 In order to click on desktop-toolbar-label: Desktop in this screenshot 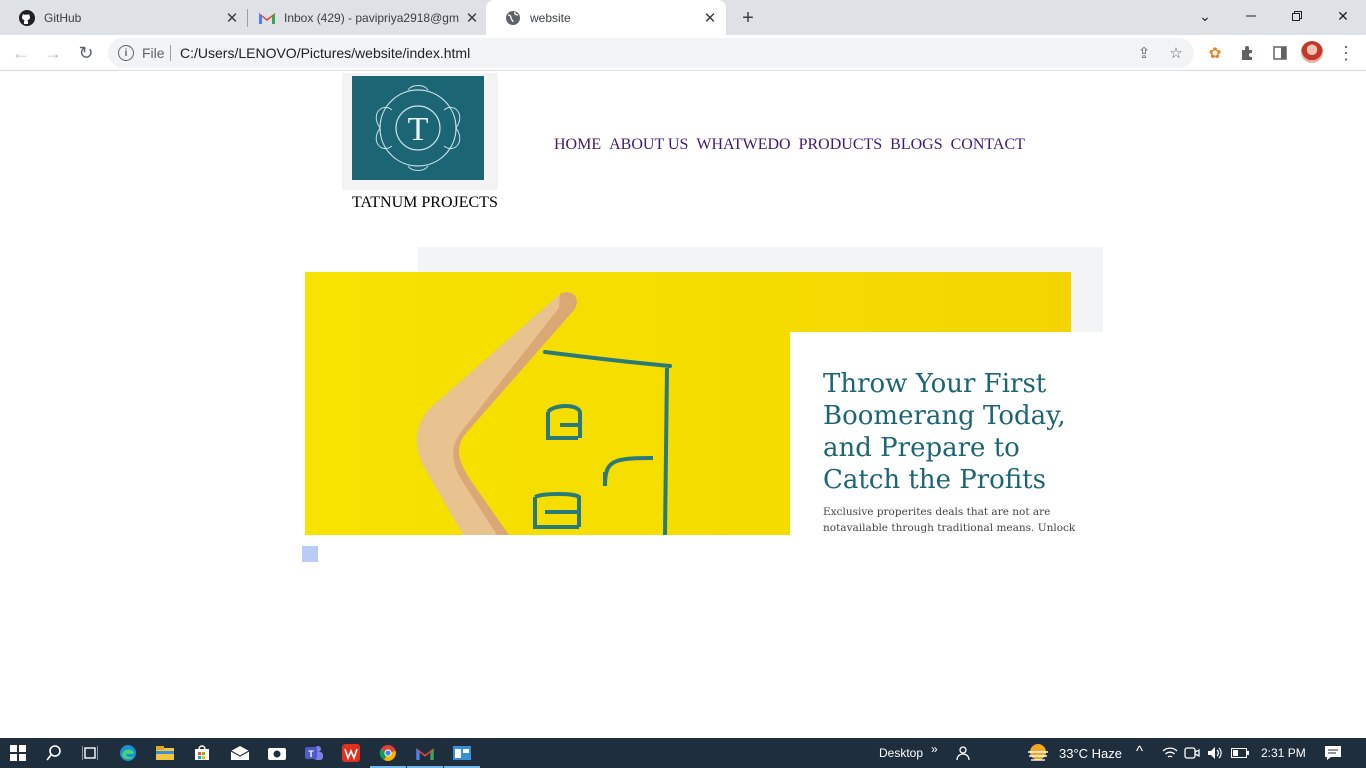, I will do `click(901, 753)`.